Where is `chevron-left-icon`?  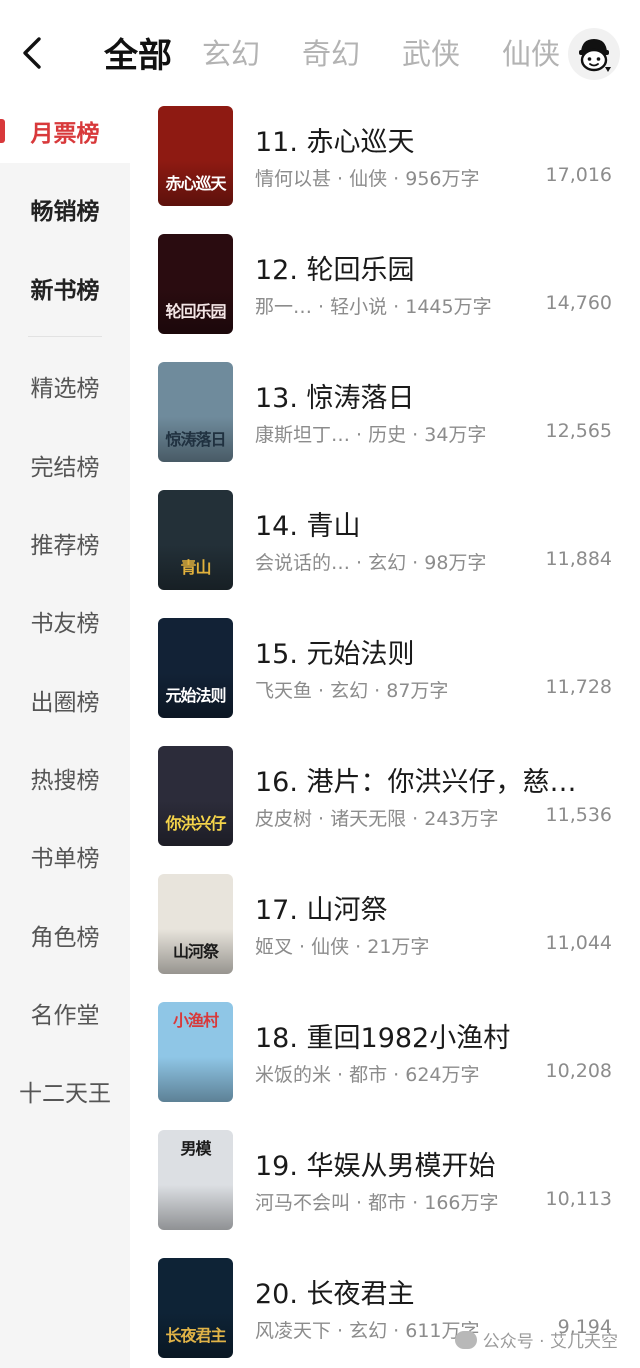 chevron-left-icon is located at coordinates (32, 53).